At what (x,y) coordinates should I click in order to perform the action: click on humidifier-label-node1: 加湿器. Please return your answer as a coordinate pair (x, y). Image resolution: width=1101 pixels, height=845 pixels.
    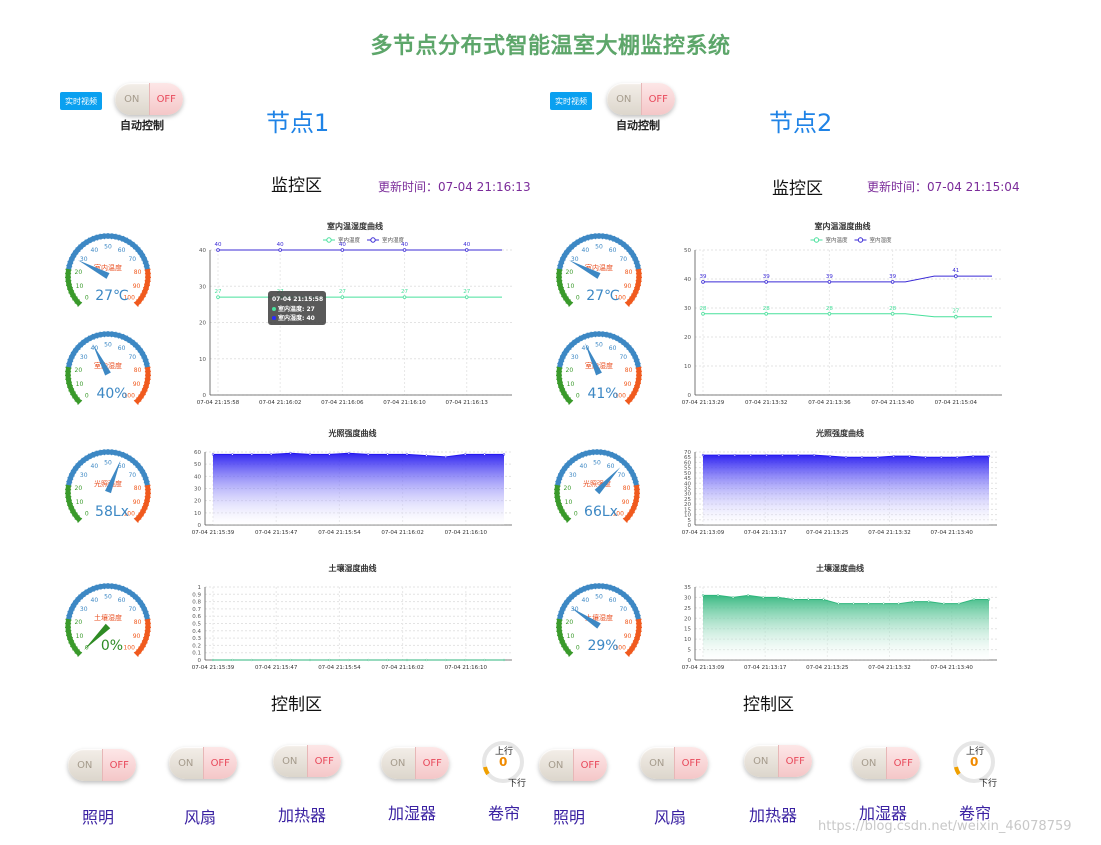
    Looking at the image, I should click on (412, 813).